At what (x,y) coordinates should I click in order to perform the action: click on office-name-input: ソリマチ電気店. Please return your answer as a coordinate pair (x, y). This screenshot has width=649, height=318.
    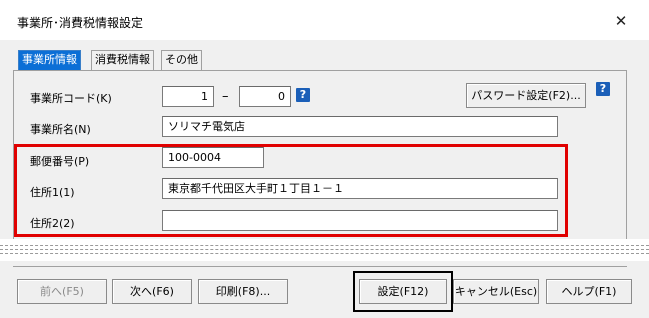
    Looking at the image, I should click on (360, 126).